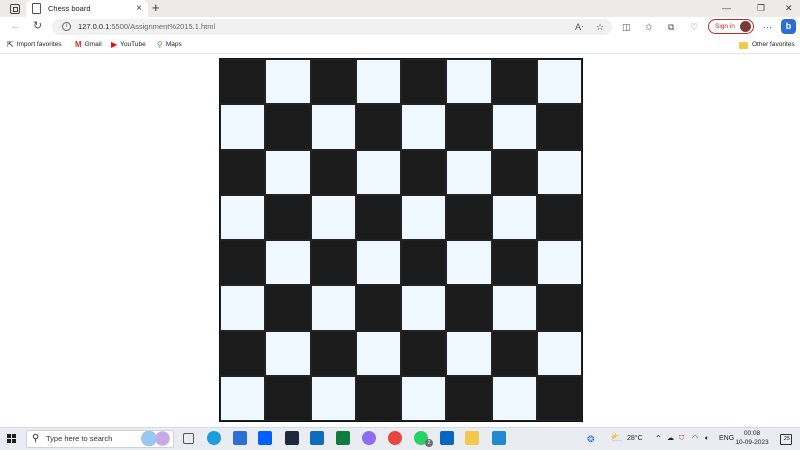 The image size is (800, 450). What do you see at coordinates (37, 26) in the screenshot?
I see `refresh-icon: ↻` at bounding box center [37, 26].